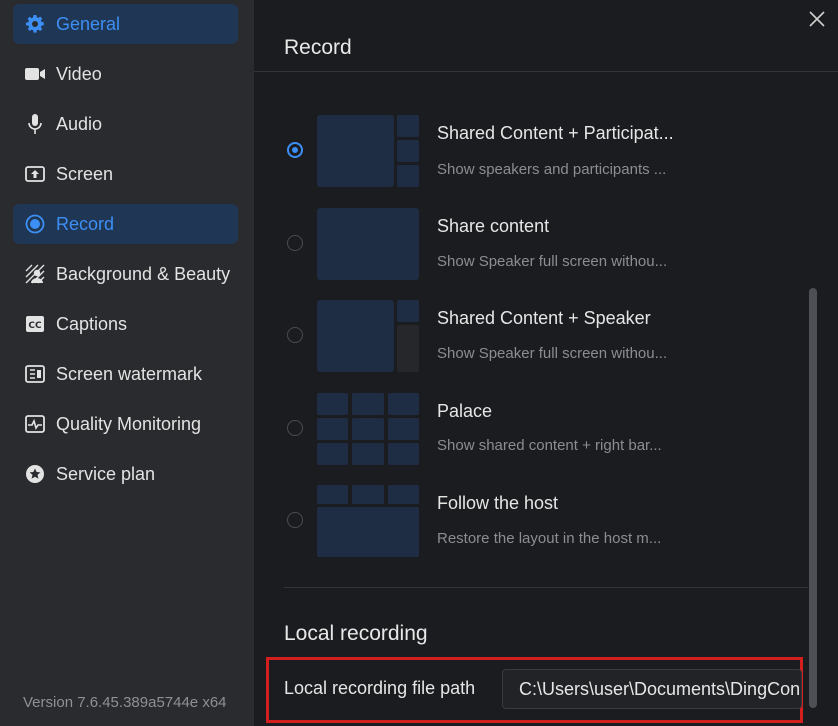 The width and height of the screenshot is (838, 726). What do you see at coordinates (125, 702) in the screenshot?
I see `version-label: Version 7.6.45.389a5744e x64` at bounding box center [125, 702].